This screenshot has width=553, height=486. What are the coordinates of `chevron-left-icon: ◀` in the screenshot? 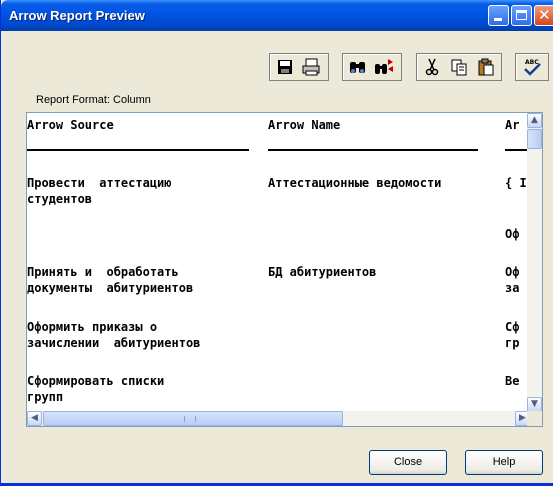 It's located at (34, 418).